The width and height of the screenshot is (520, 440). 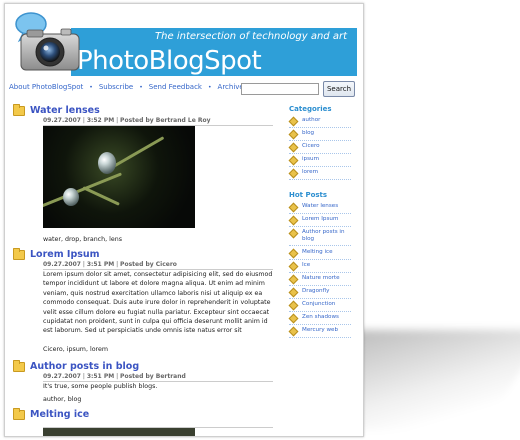 I want to click on post-body: It's true, some people publish blogs., so click(x=100, y=386).